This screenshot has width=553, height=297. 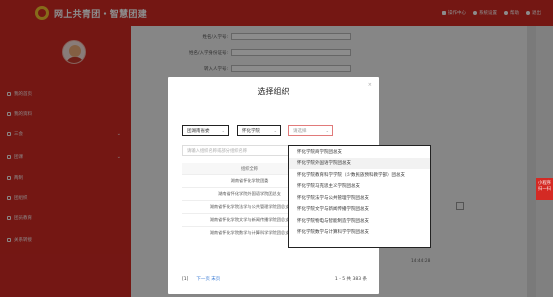 I want to click on close-icon: ×, so click(x=370, y=85).